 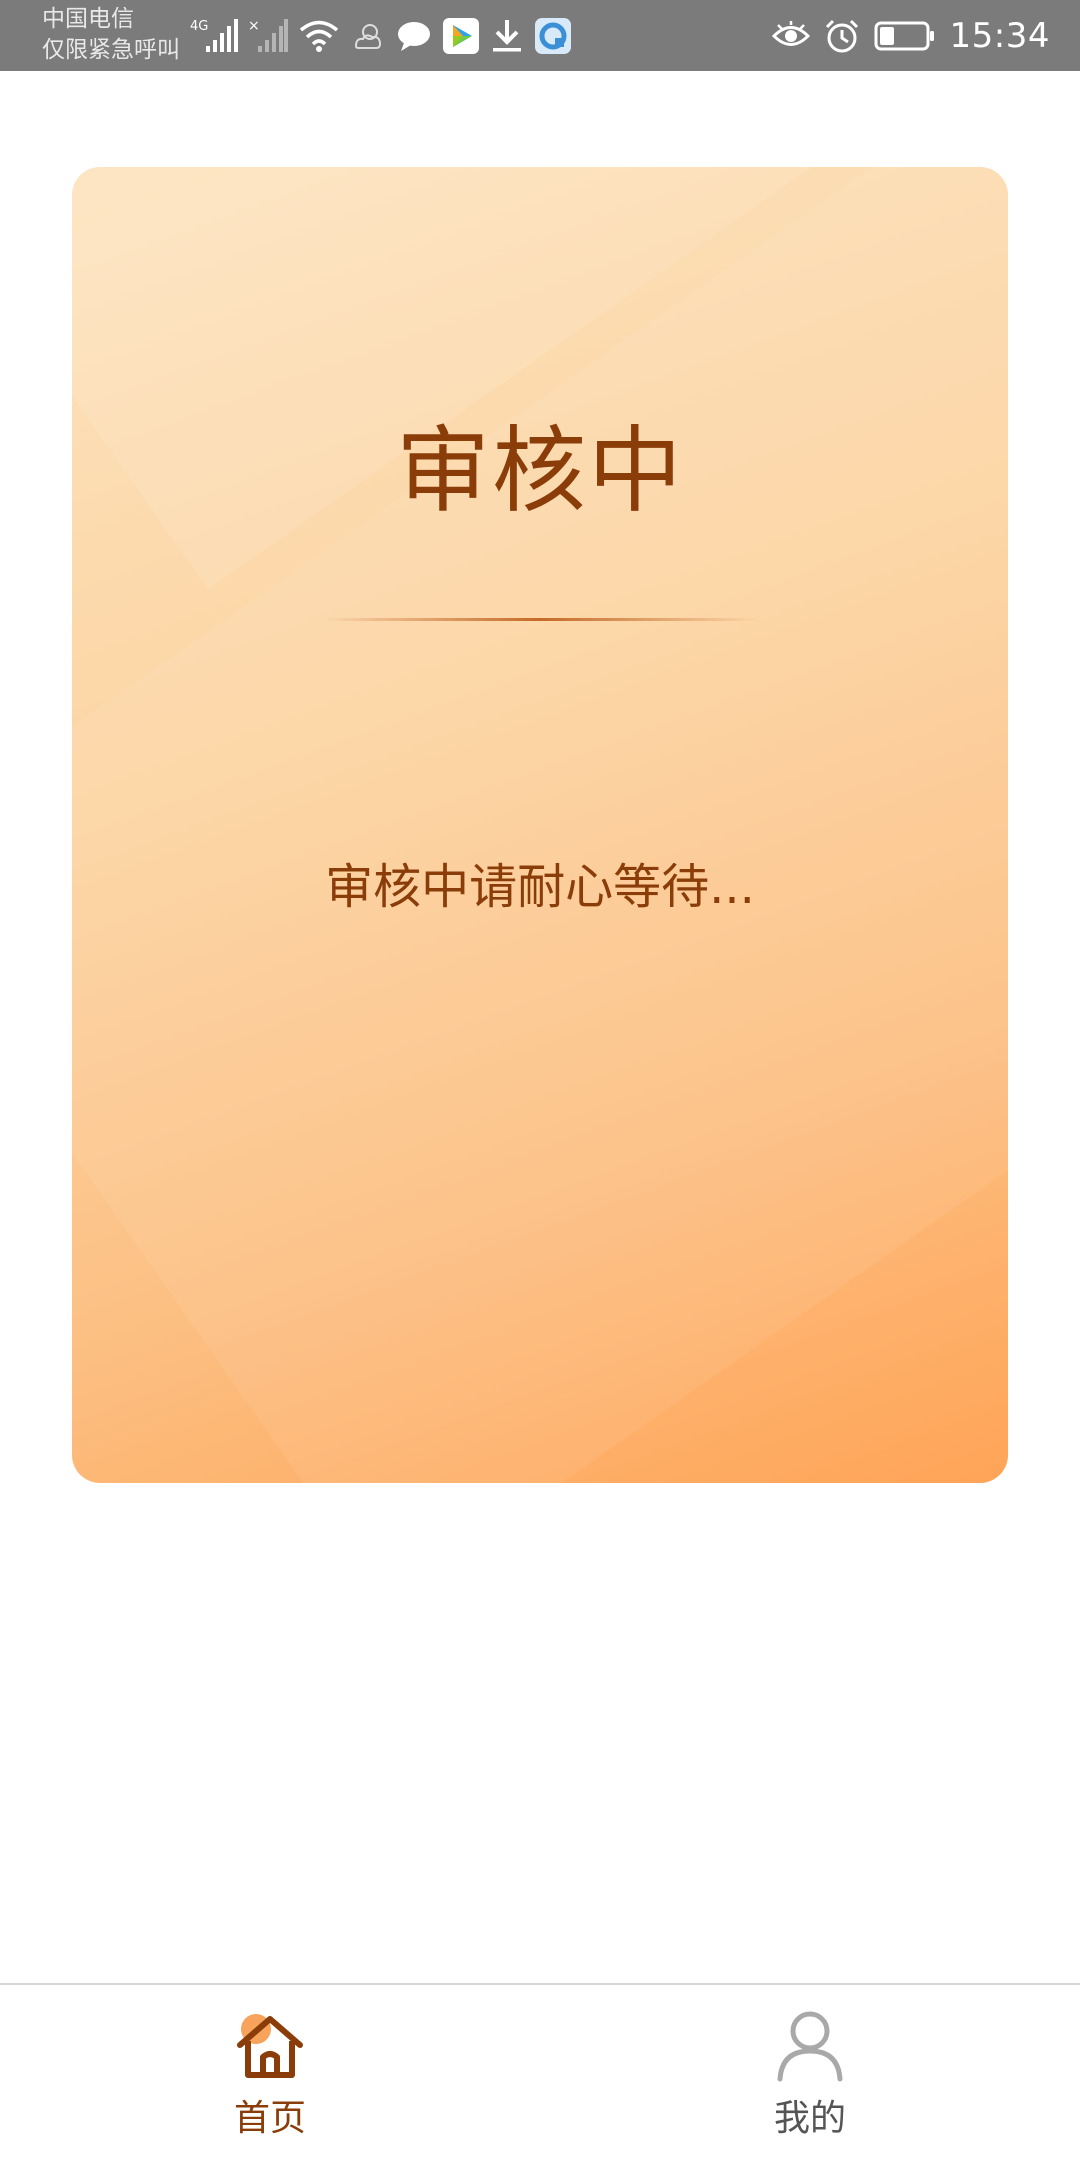 I want to click on weather-icon, so click(x=368, y=36).